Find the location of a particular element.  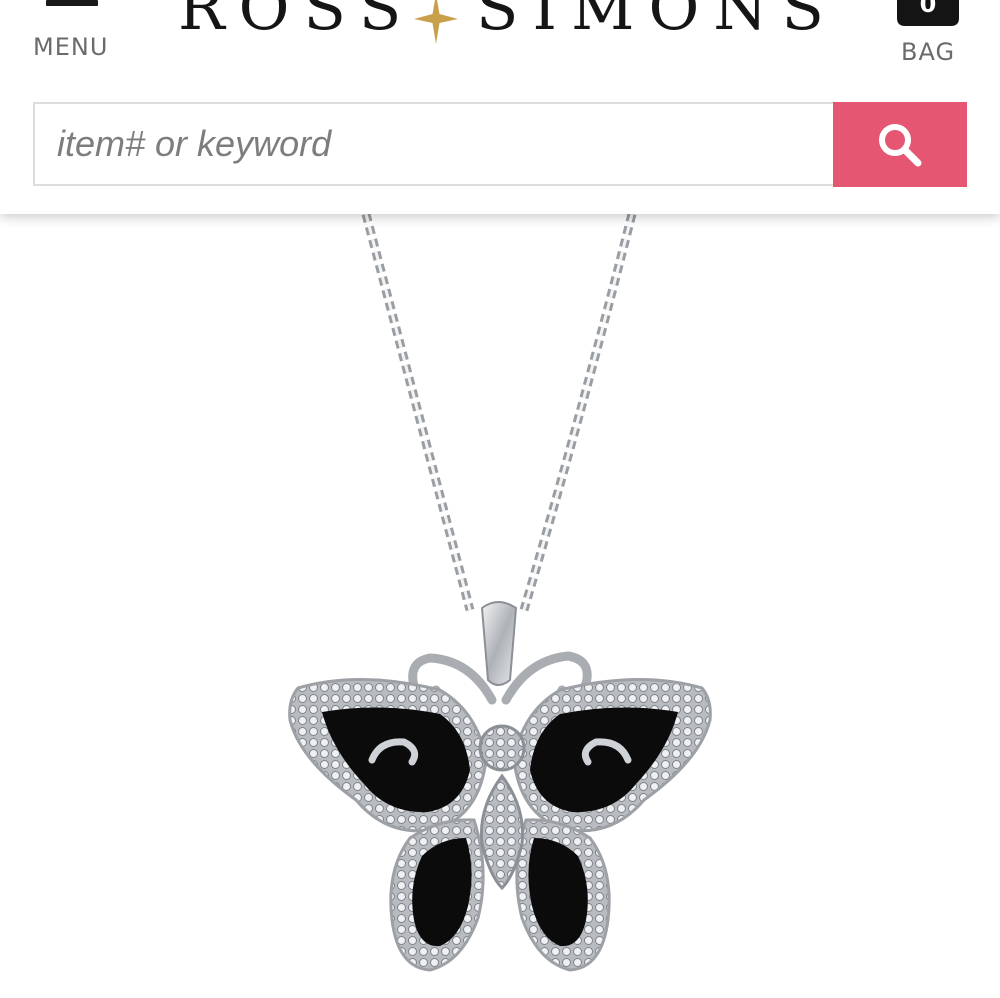

logo-text-right: SIMONS is located at coordinates (657, 22).